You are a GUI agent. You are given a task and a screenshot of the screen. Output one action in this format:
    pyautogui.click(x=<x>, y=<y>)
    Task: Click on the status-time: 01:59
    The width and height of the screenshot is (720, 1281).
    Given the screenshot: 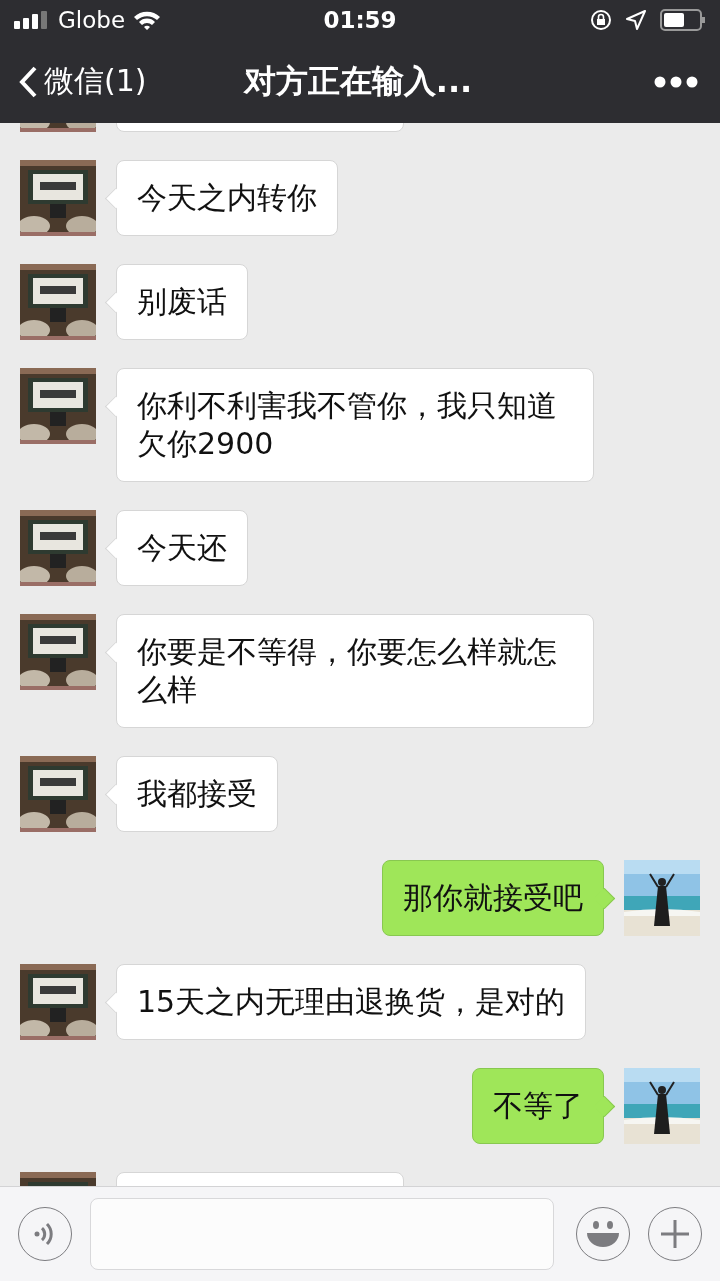 What is the action you would take?
    pyautogui.click(x=360, y=20)
    